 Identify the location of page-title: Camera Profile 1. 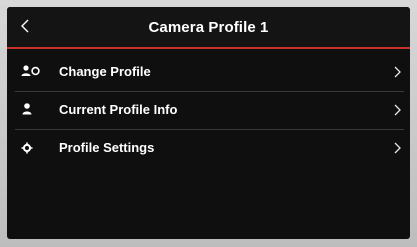
(208, 27).